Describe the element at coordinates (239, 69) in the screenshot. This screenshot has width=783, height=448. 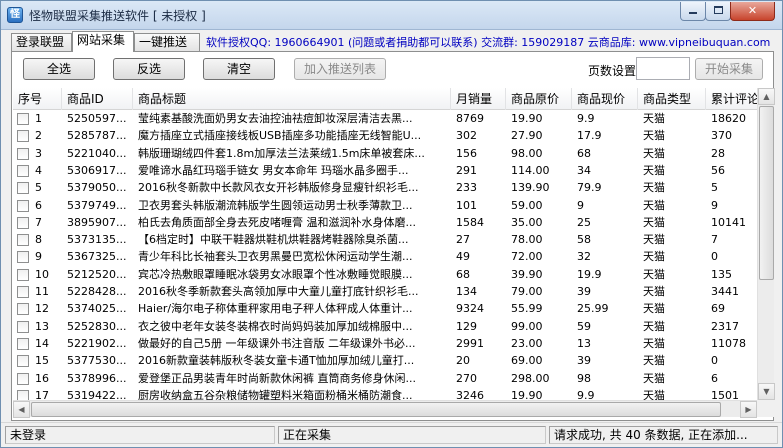
I see `clear-button: 清空` at that location.